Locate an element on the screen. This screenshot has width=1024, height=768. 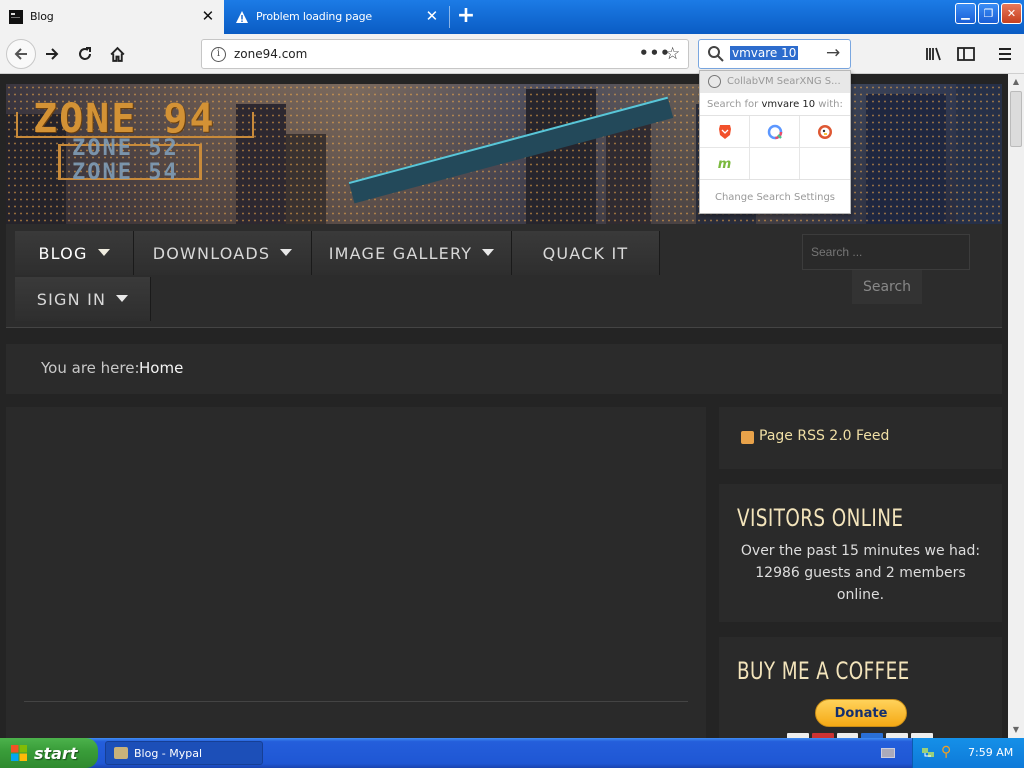
tab-blog-label: Blog is located at coordinates (42, 16).